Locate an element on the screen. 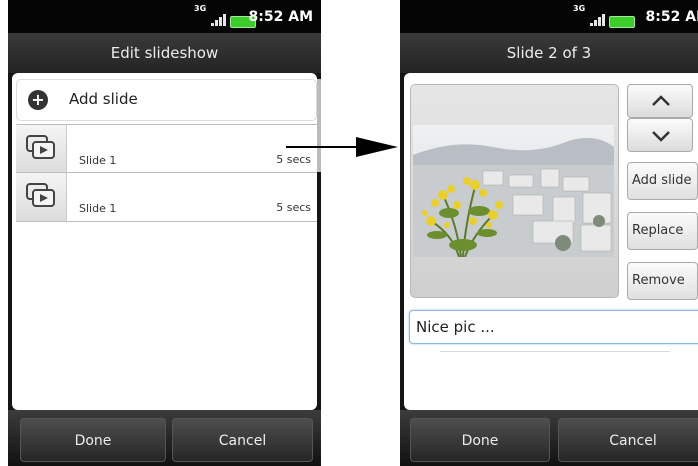 Image resolution: width=698 pixels, height=466 pixels. plus-icon: + is located at coordinates (38, 100).